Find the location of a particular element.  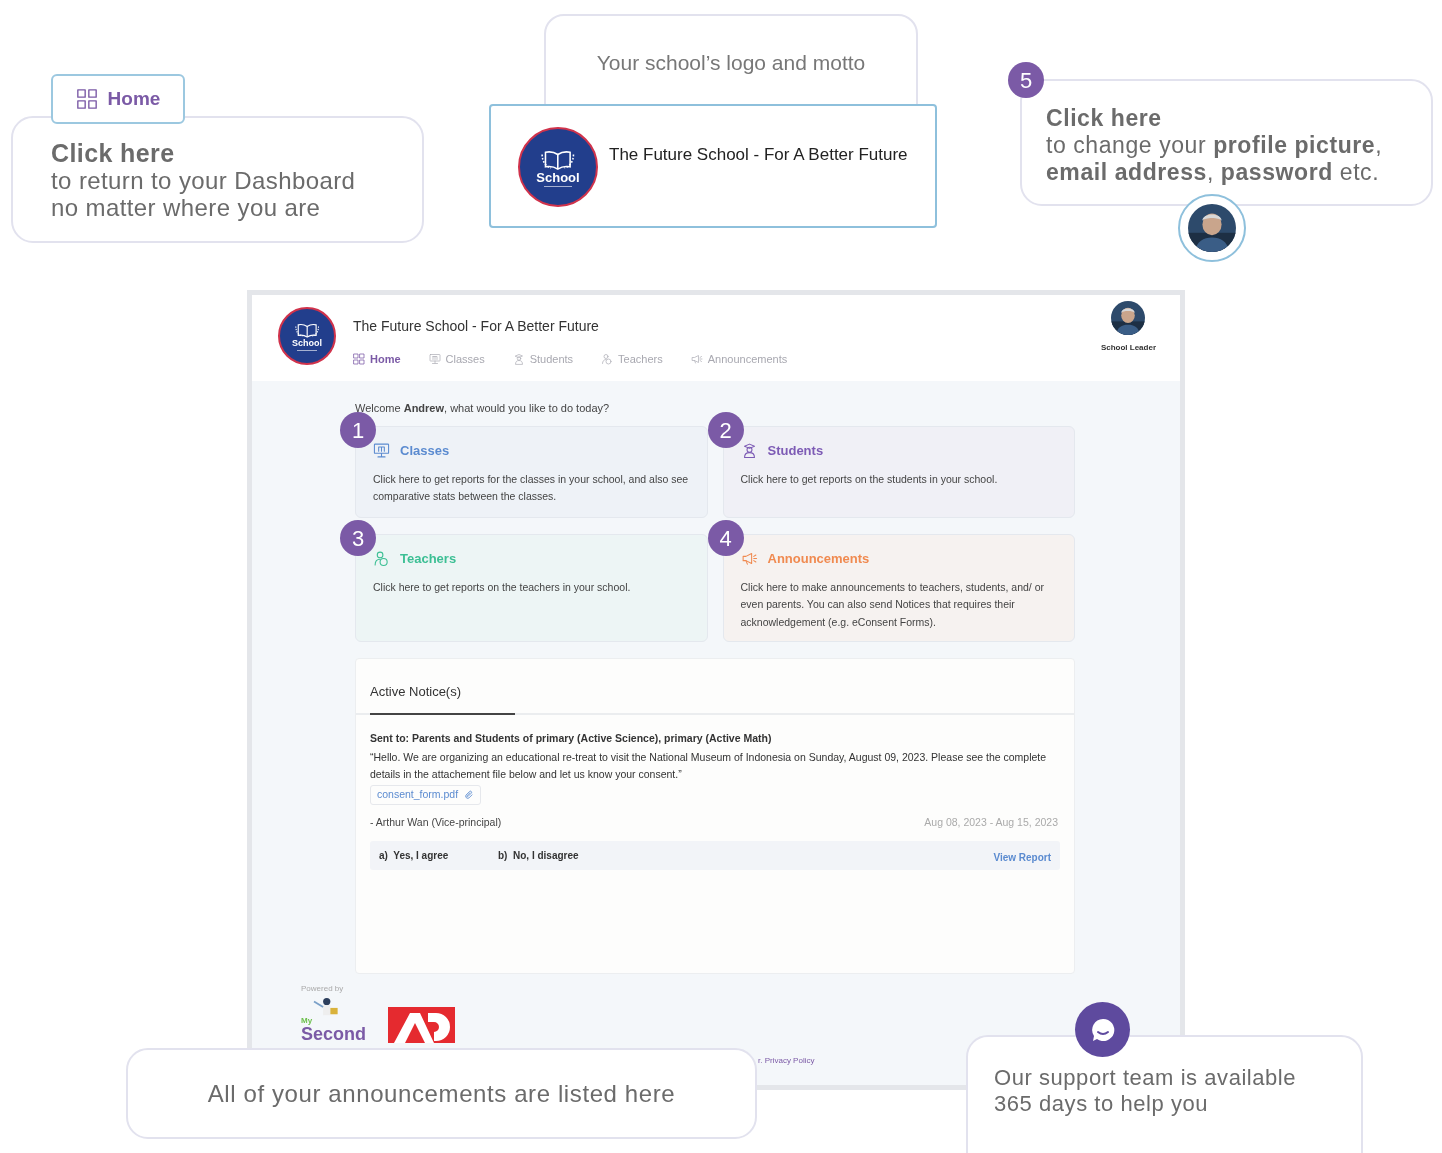

notice-author: - Arthur Wan (Vice-principal) is located at coordinates (436, 822).